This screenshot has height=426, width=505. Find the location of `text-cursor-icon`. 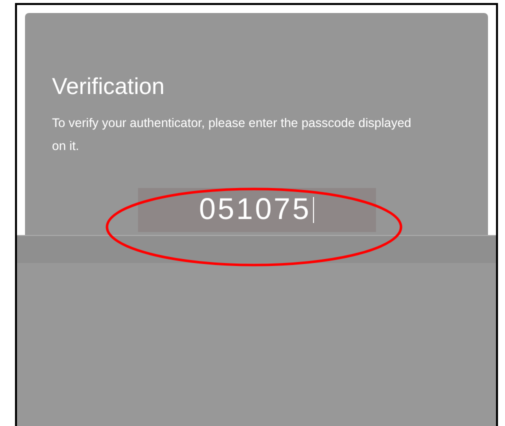

text-cursor-icon is located at coordinates (313, 210).